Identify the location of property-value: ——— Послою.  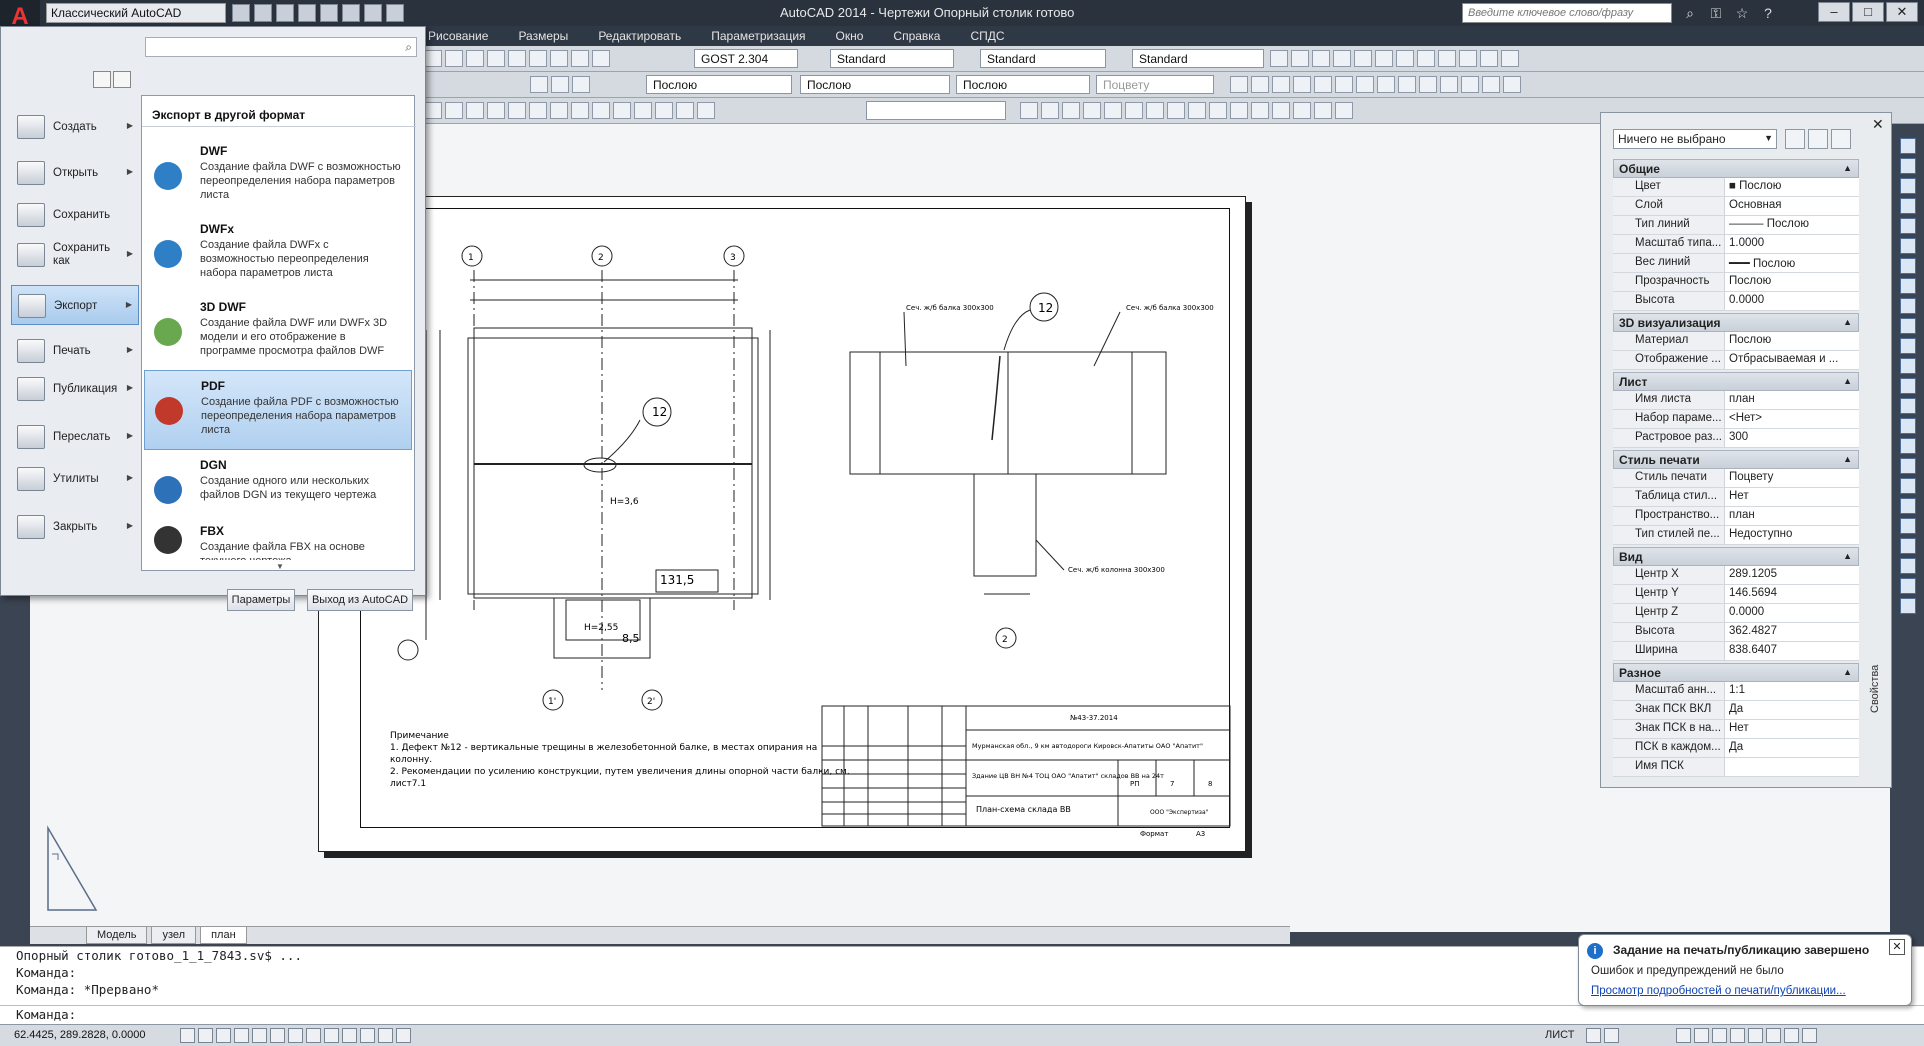
(1792, 225).